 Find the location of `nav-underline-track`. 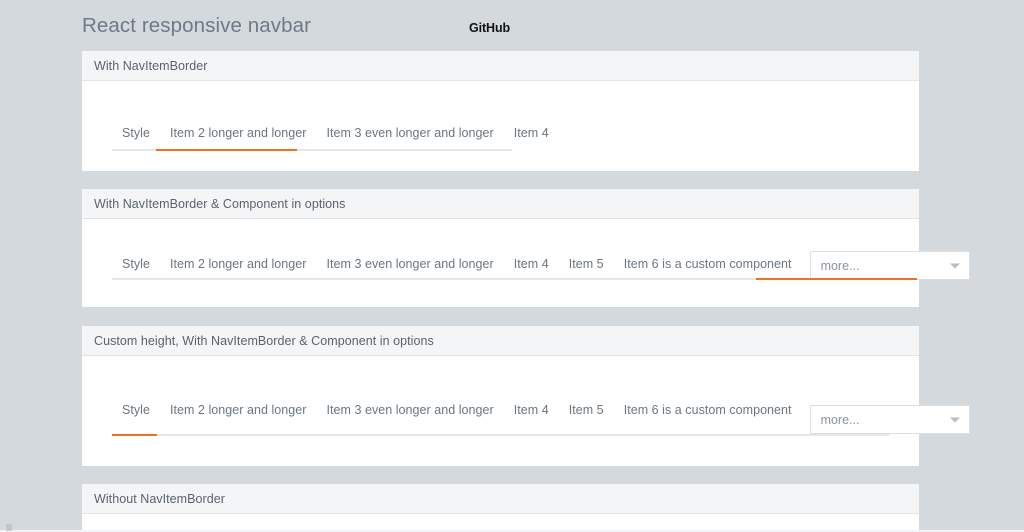

nav-underline-track is located at coordinates (500, 435).